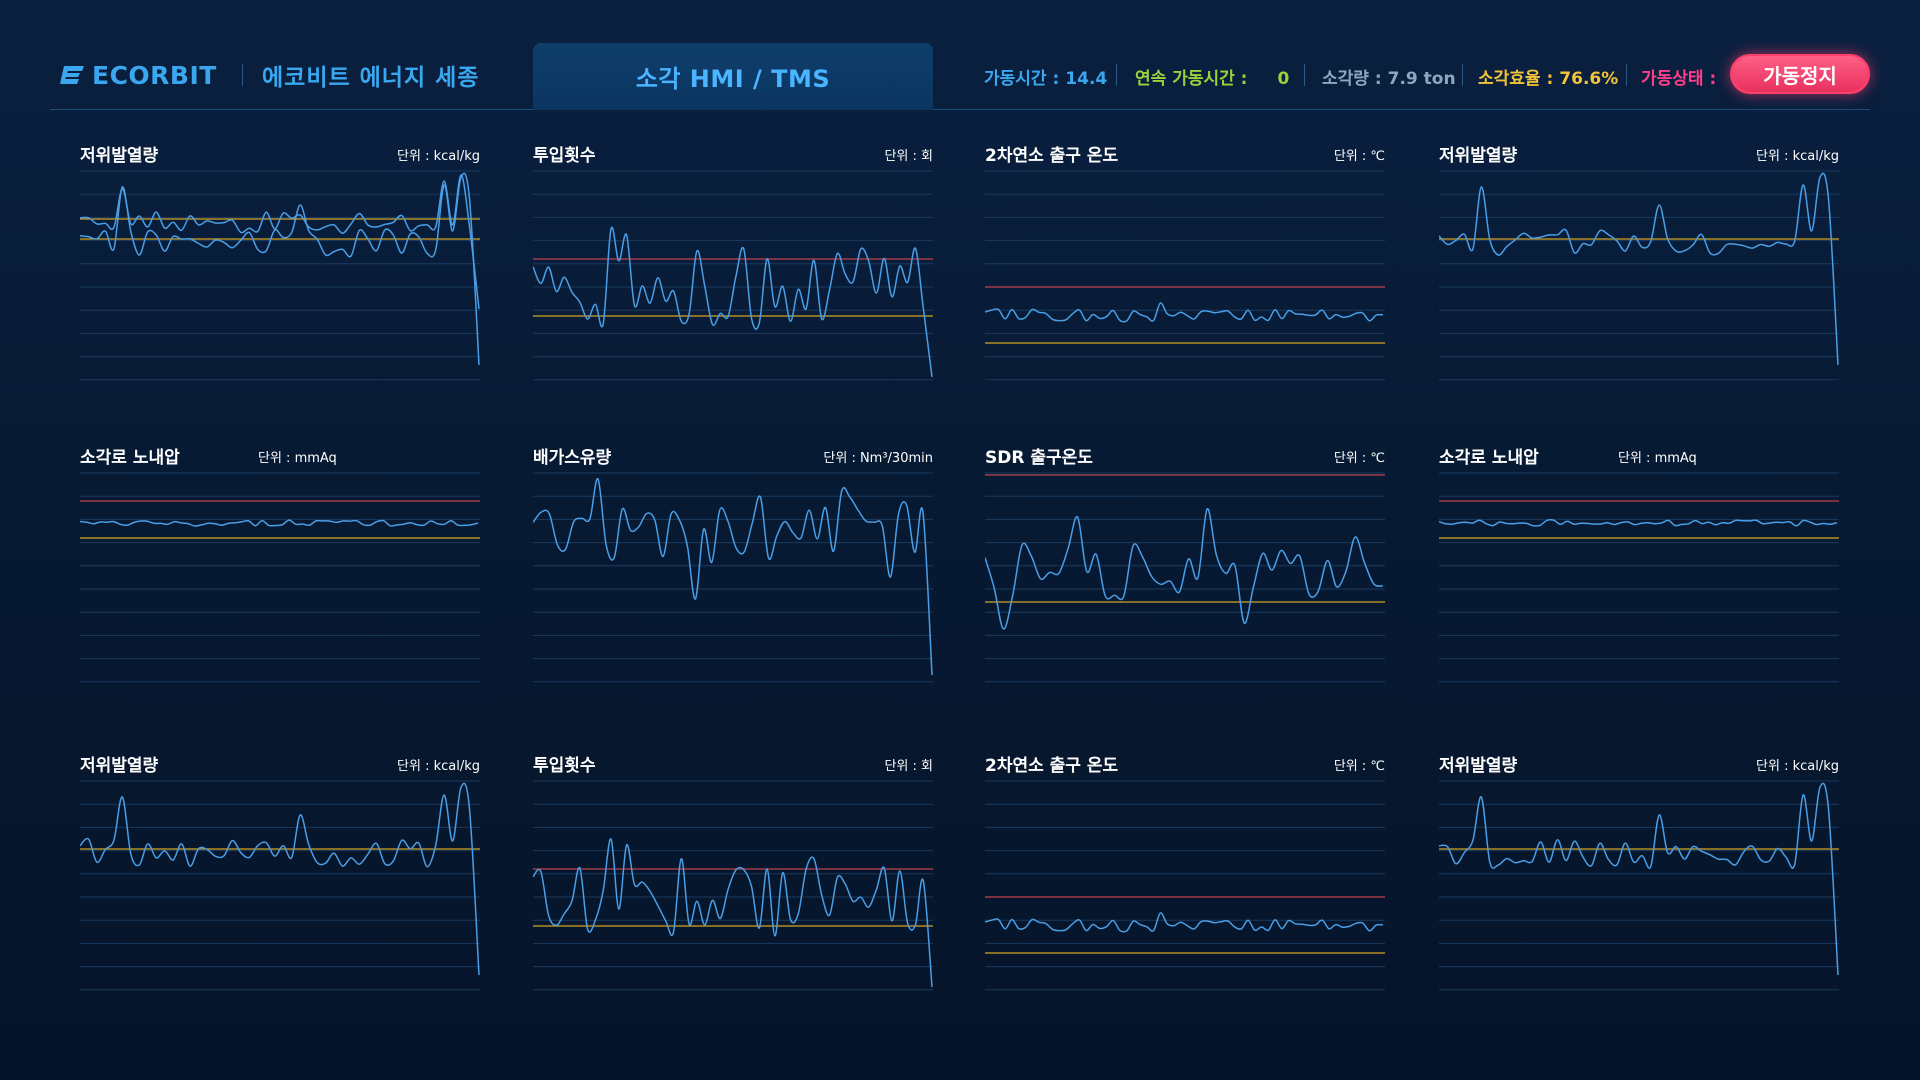 The width and height of the screenshot is (1920, 1080). What do you see at coordinates (1191, 79) in the screenshot?
I see `stat-label: 연속 가동시간 :` at bounding box center [1191, 79].